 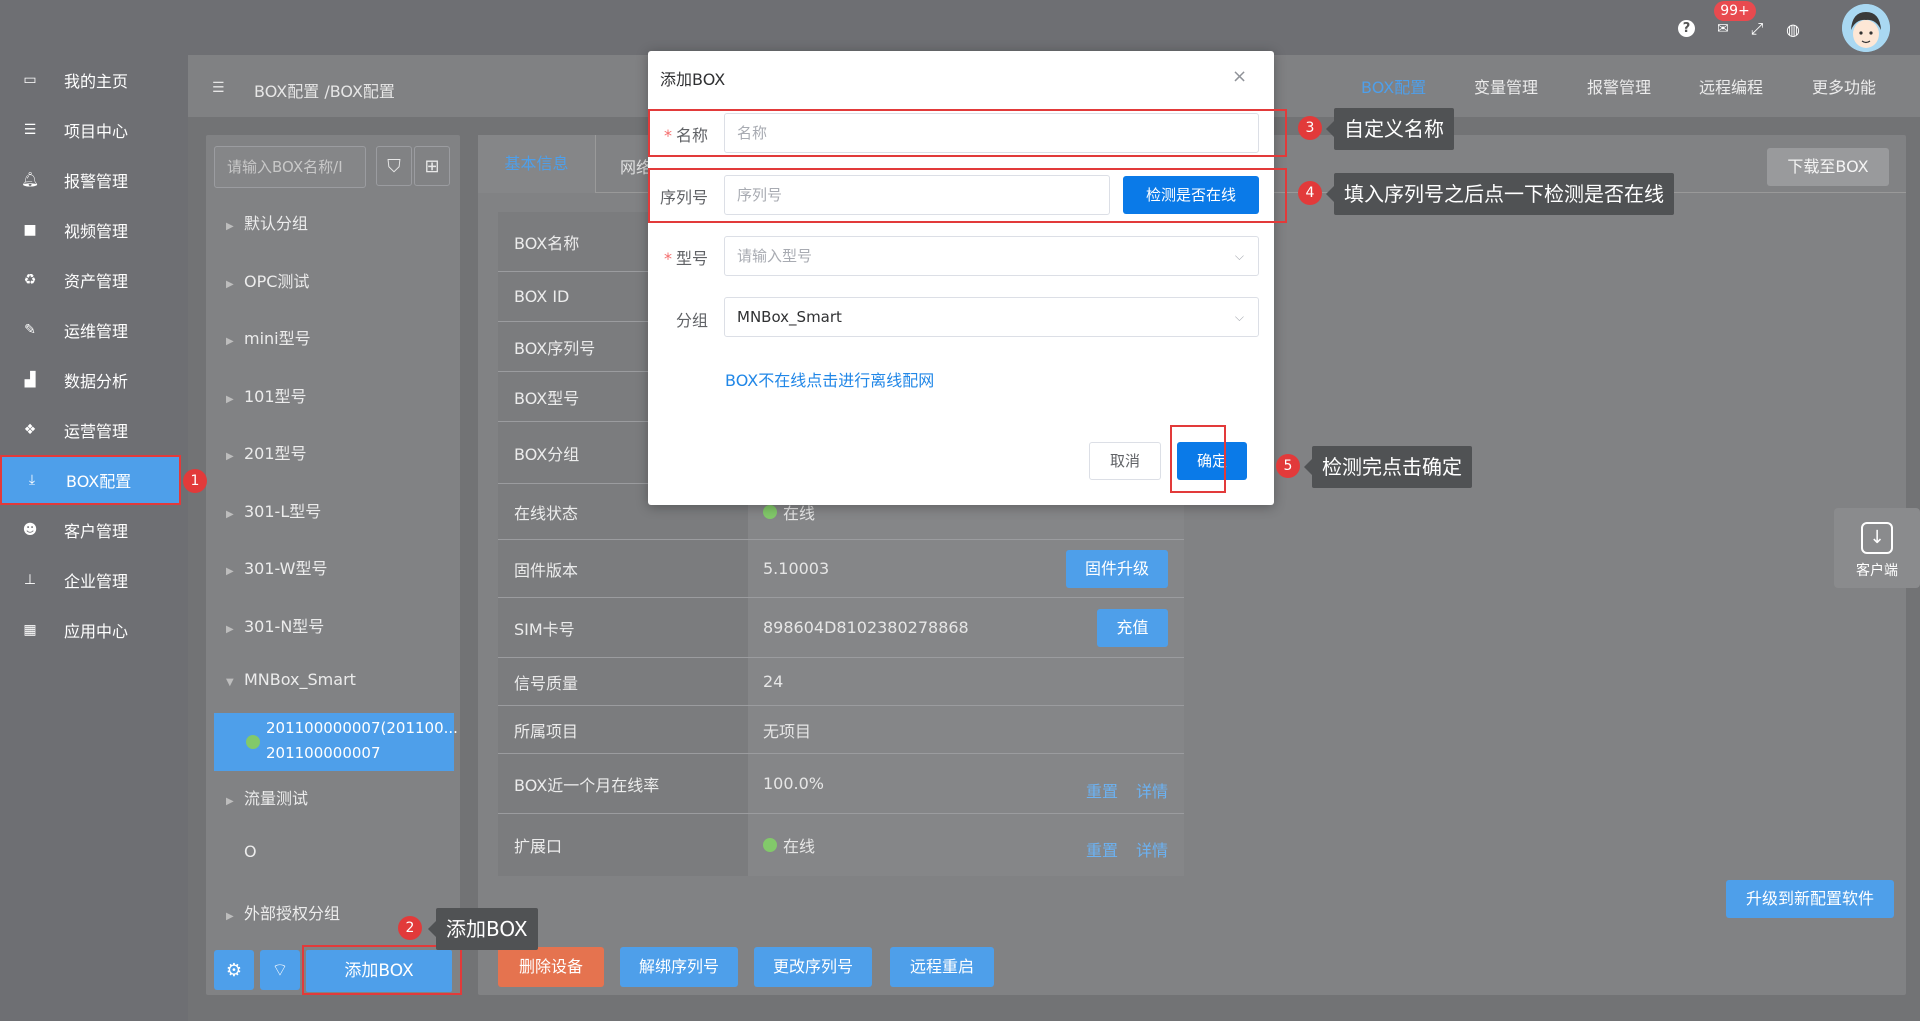 I want to click on model-select: 请输入型号 ⌵, so click(x=991, y=256).